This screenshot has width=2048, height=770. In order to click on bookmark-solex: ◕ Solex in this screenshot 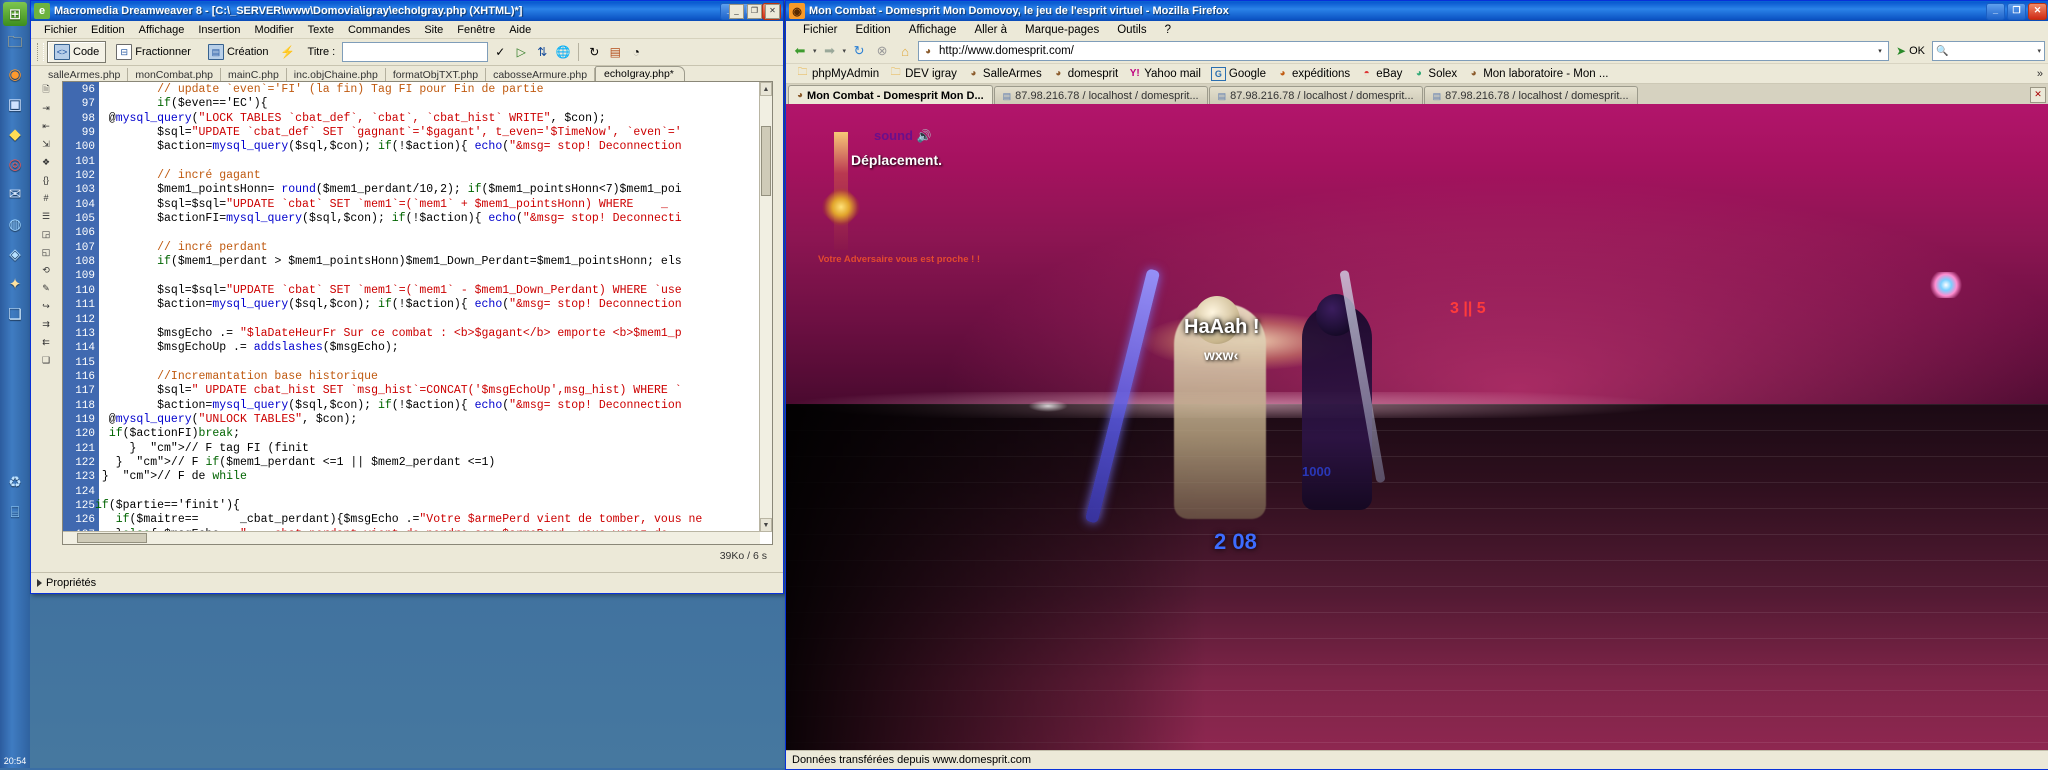, I will do `click(1434, 74)`.